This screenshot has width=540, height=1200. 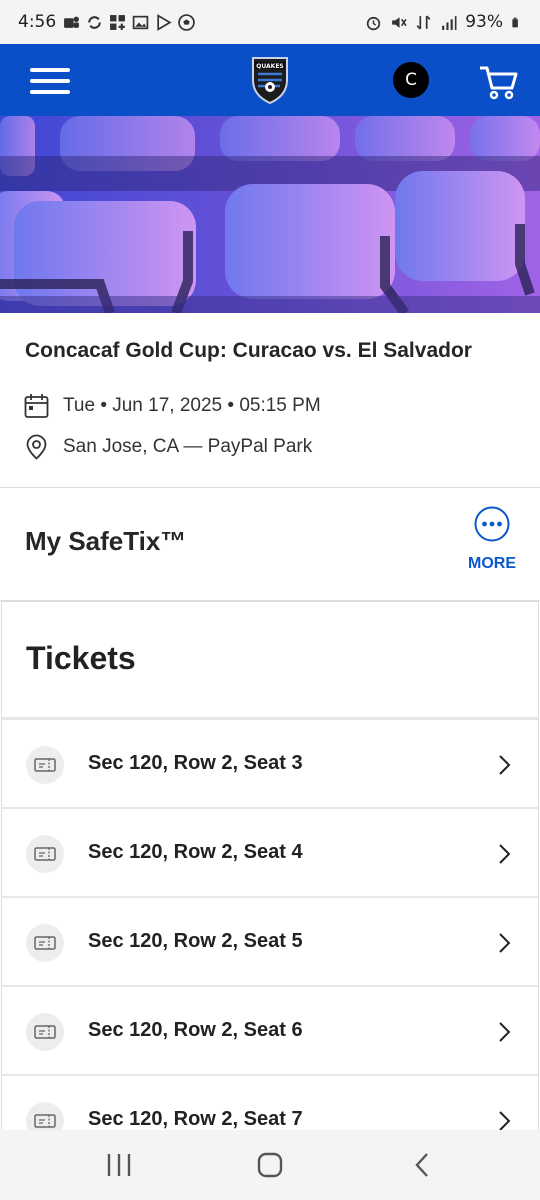 I want to click on ticket-seat-label: Sec 120, Row 2, Seat 4, so click(x=195, y=852).